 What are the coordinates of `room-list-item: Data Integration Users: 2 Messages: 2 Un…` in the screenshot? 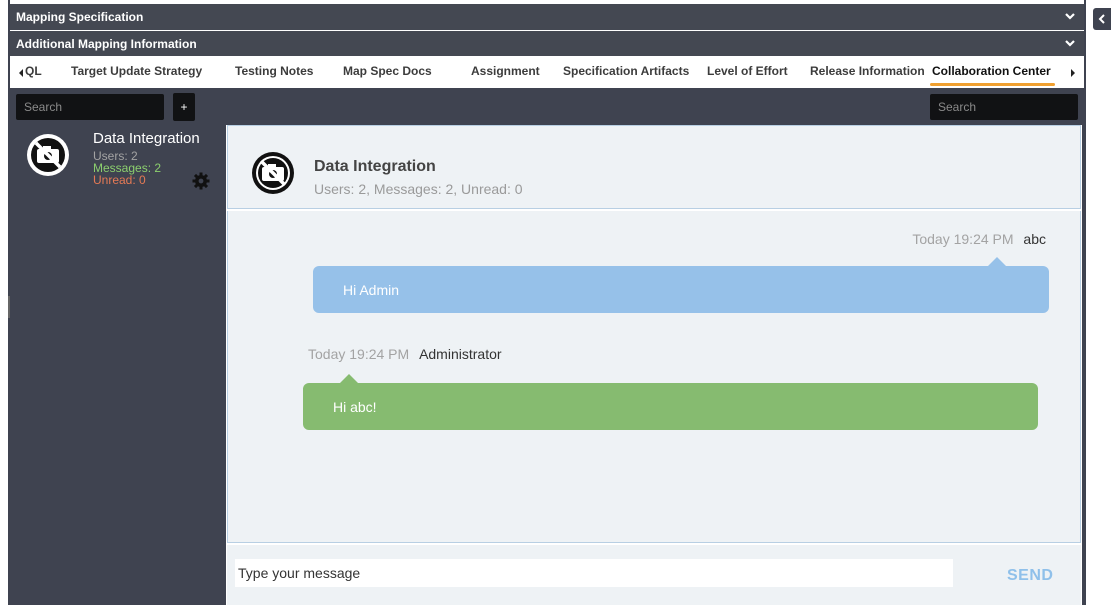 It's located at (120, 163).